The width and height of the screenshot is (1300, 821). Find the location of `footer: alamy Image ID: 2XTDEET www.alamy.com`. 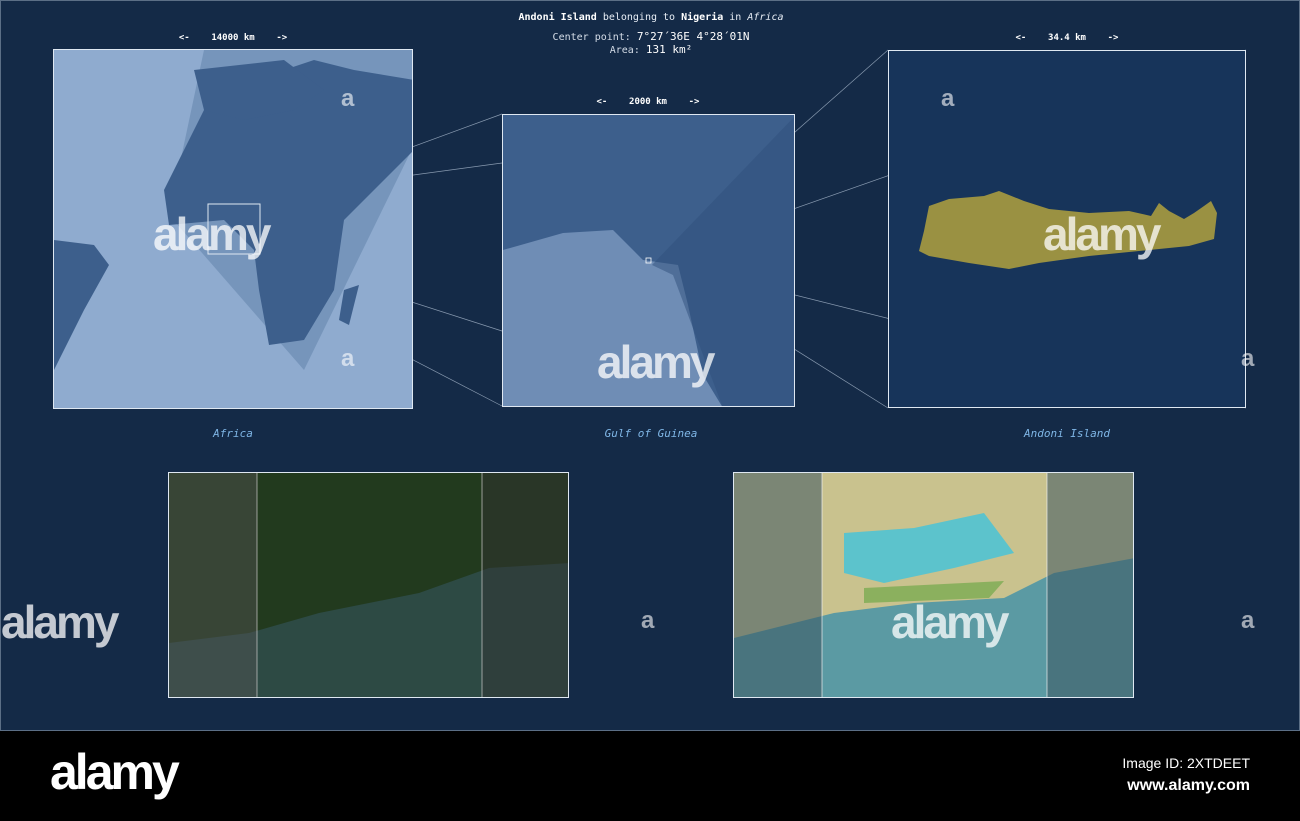

footer: alamy Image ID: 2XTDEET www.alamy.com is located at coordinates (650, 776).